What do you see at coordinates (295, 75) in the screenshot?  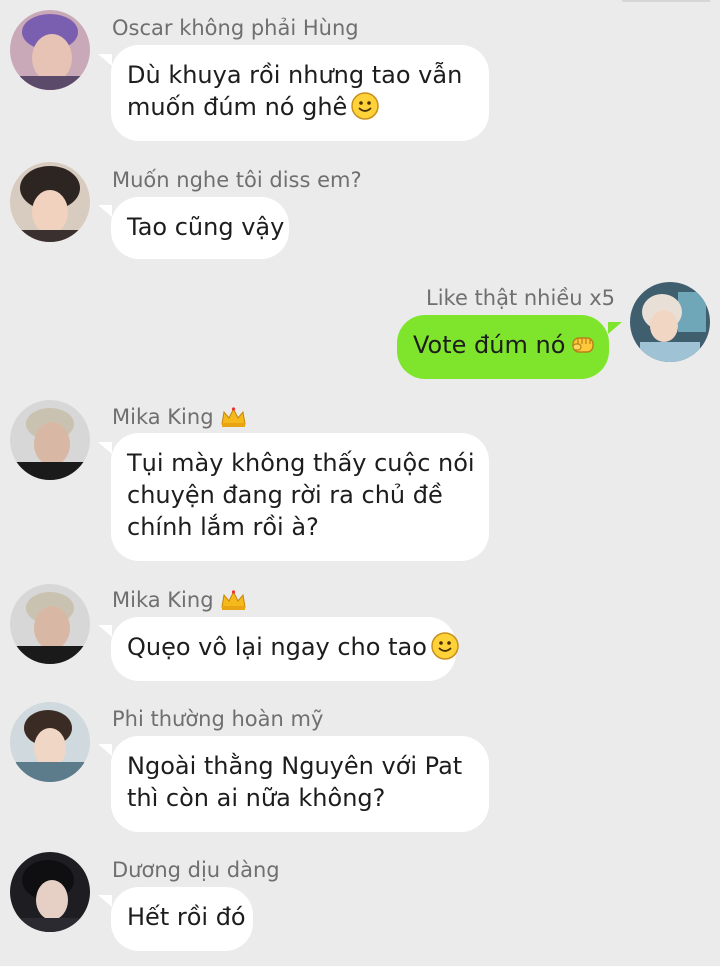 I see `message-text: Dù khuya rồi nhưng tao vẫn` at bounding box center [295, 75].